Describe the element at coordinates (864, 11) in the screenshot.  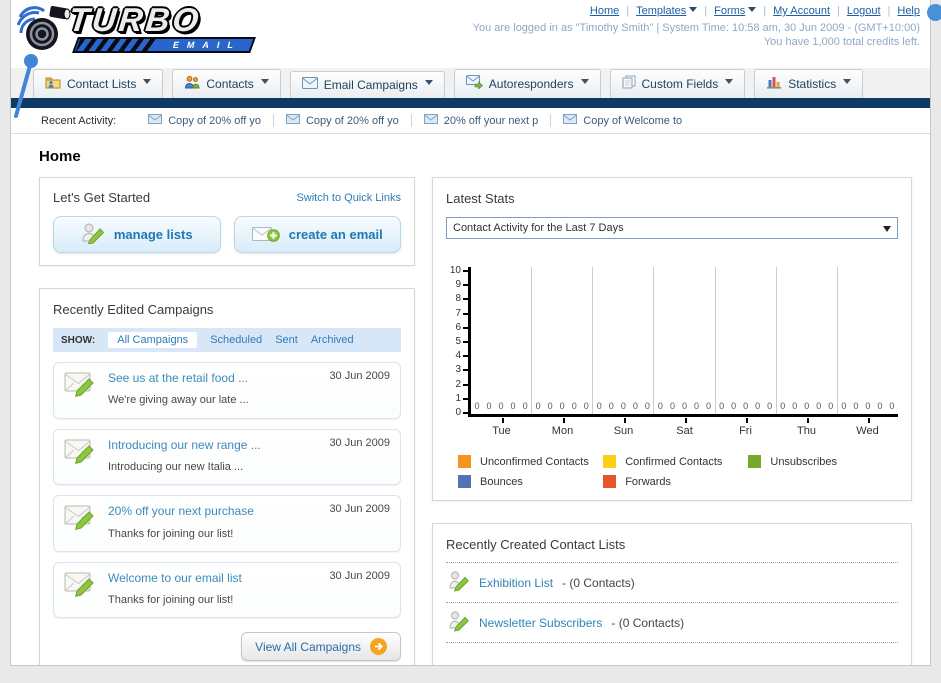
I see `top-link-logout: Logout` at that location.